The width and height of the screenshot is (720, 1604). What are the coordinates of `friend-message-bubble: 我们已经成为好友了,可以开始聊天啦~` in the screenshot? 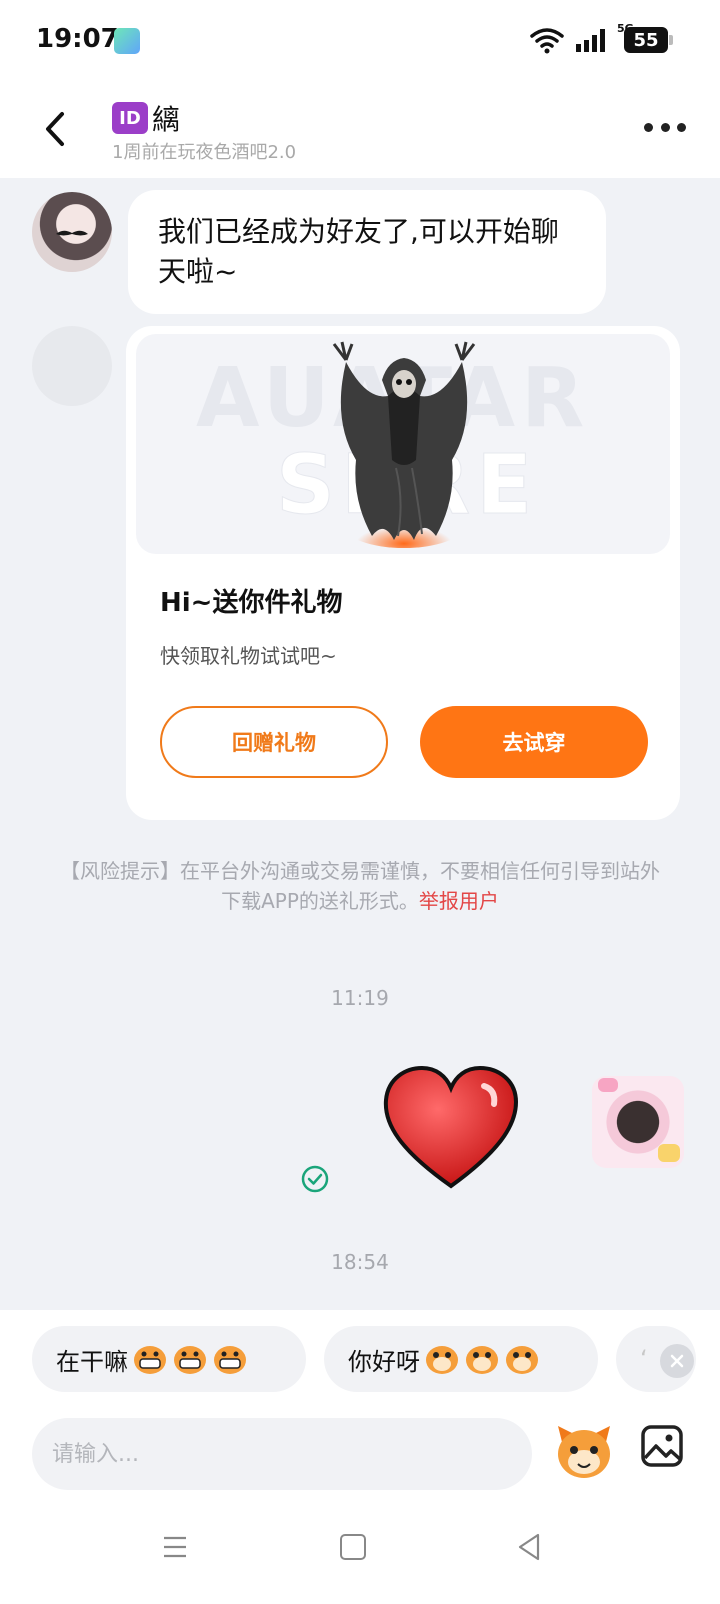 It's located at (367, 252).